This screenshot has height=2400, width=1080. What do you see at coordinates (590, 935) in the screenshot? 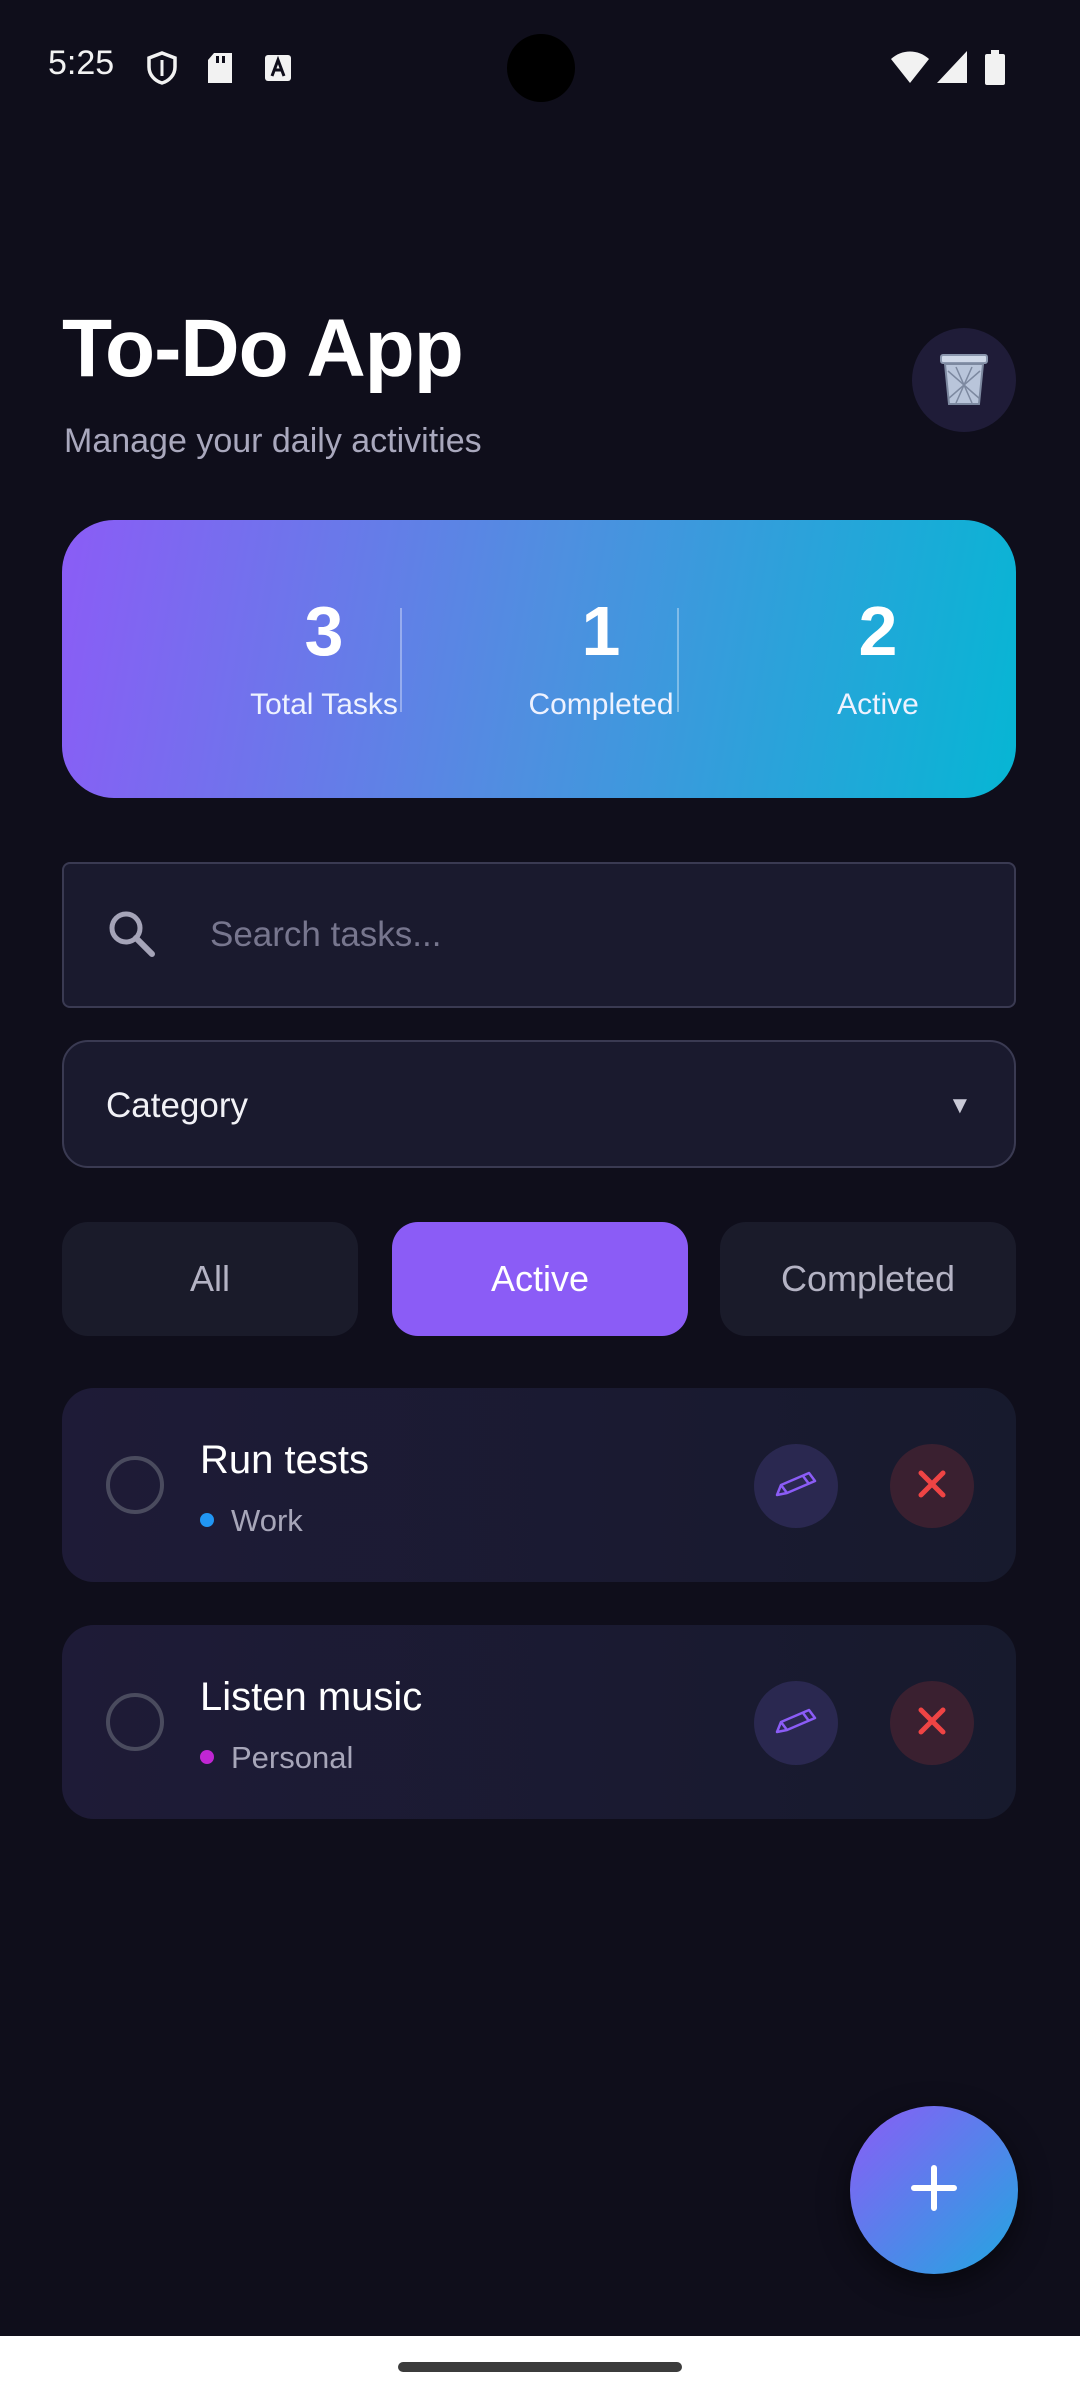
I see `search-input` at bounding box center [590, 935].